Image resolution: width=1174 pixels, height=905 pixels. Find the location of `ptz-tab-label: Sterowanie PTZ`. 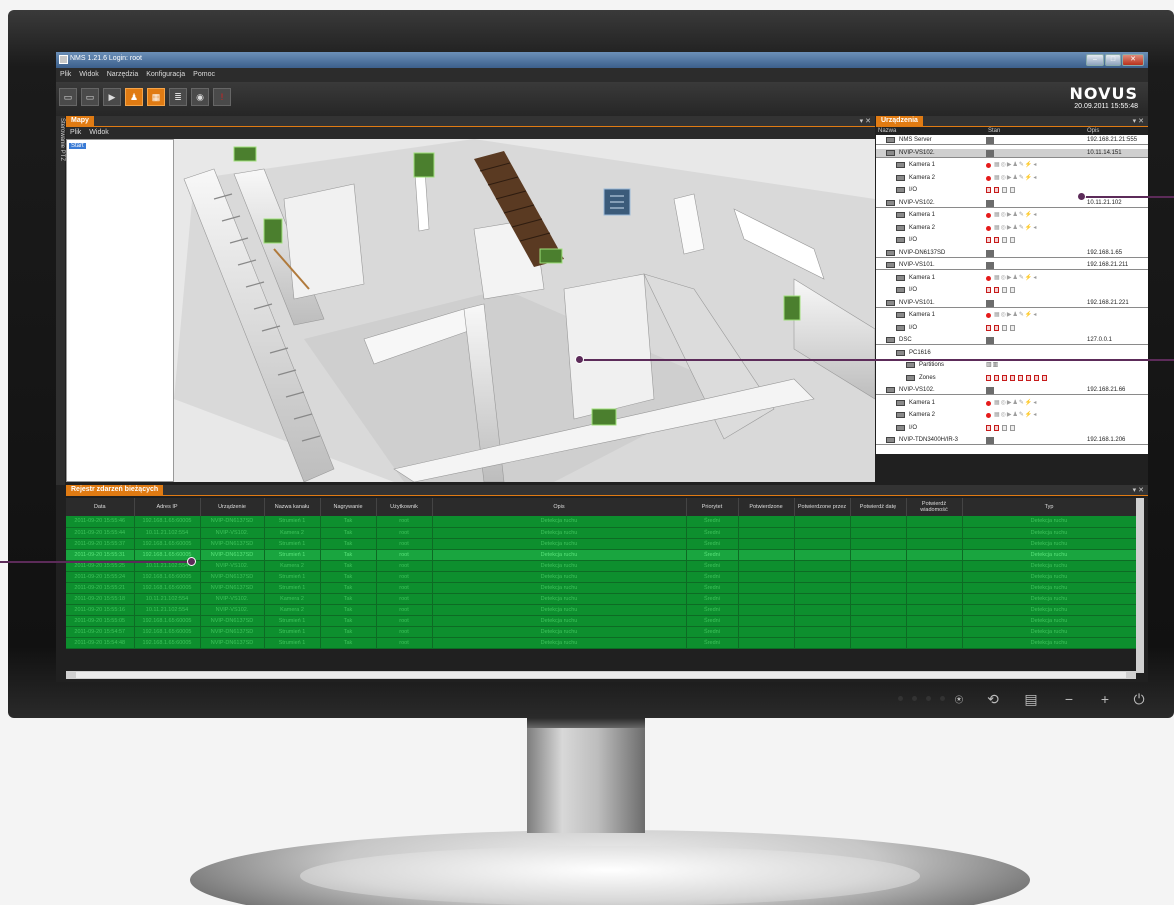

ptz-tab-label: Sterowanie PTZ is located at coordinates (61, 158).